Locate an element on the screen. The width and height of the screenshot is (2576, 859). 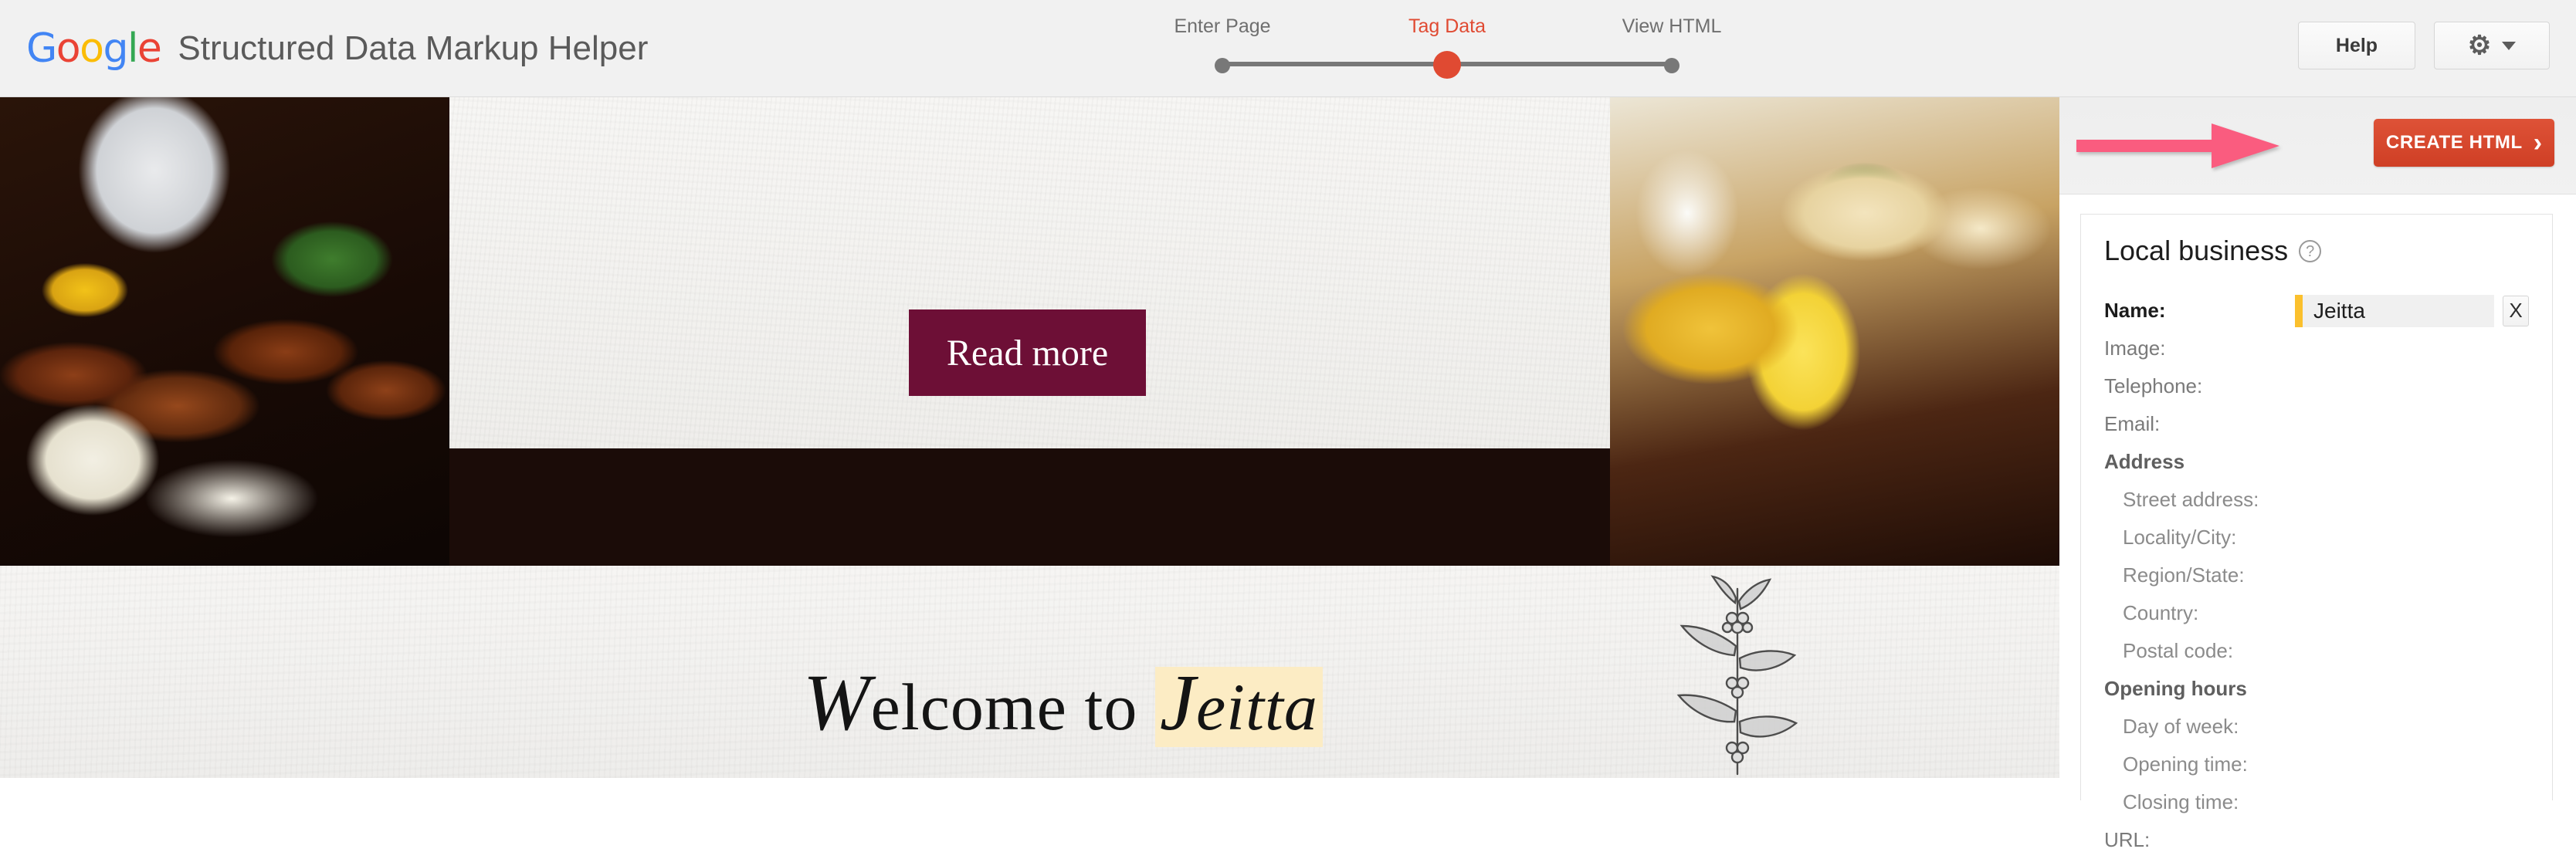
step-dot-view-html is located at coordinates (1671, 66).